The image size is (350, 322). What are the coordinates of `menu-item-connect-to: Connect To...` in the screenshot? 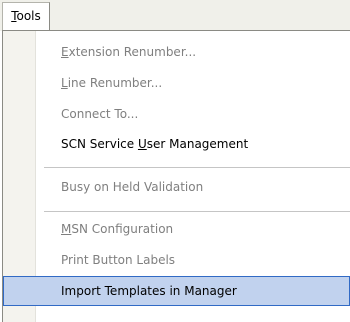 It's located at (176, 114).